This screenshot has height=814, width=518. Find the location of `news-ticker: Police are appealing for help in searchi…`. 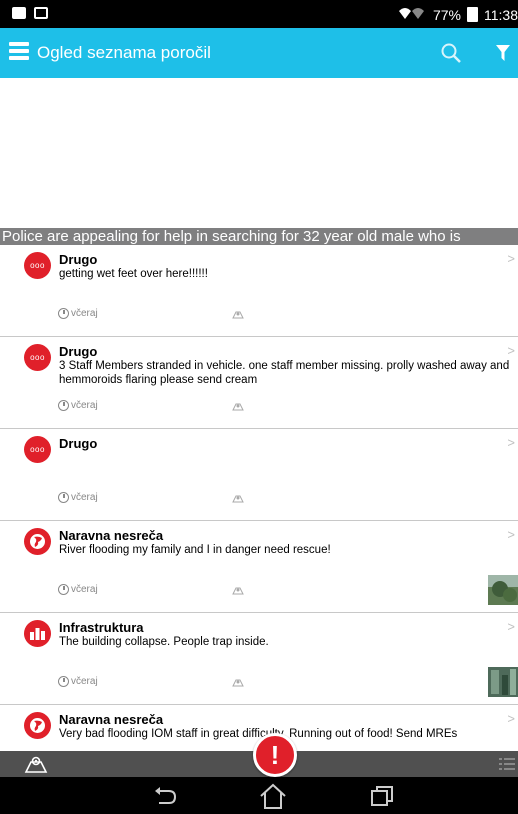

news-ticker: Police are appealing for help in searchi… is located at coordinates (259, 236).